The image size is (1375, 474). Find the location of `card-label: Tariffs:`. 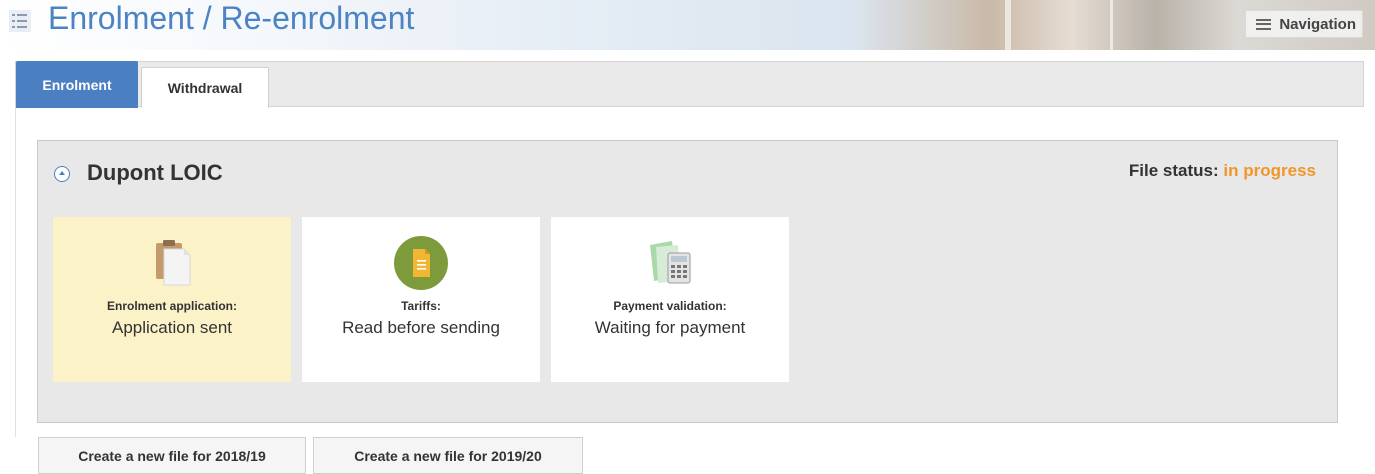

card-label: Tariffs: is located at coordinates (421, 306).